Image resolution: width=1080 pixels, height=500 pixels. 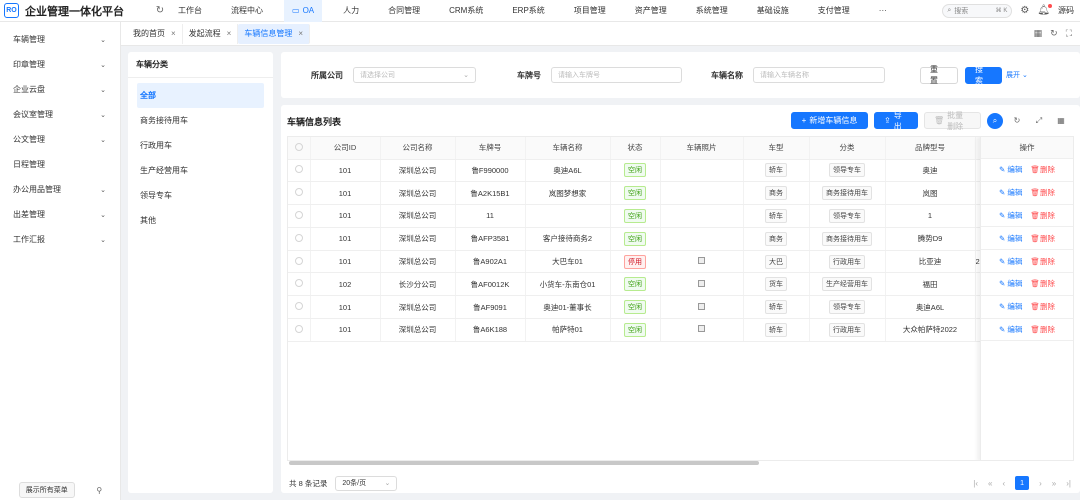 What do you see at coordinates (680, 330) in the screenshot?
I see `table-row: 101 深圳总公司 鲁A6K188 帕萨特01 空闲 轿车 行政用车 大众帕萨特2022` at bounding box center [680, 330].